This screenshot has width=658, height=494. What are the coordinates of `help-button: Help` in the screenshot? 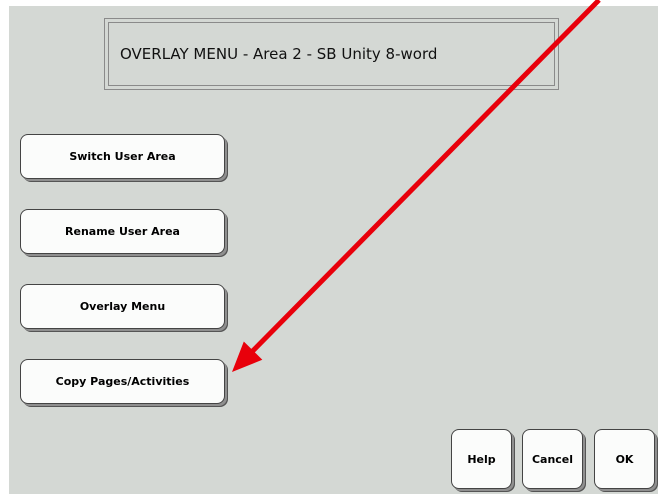 It's located at (481, 459).